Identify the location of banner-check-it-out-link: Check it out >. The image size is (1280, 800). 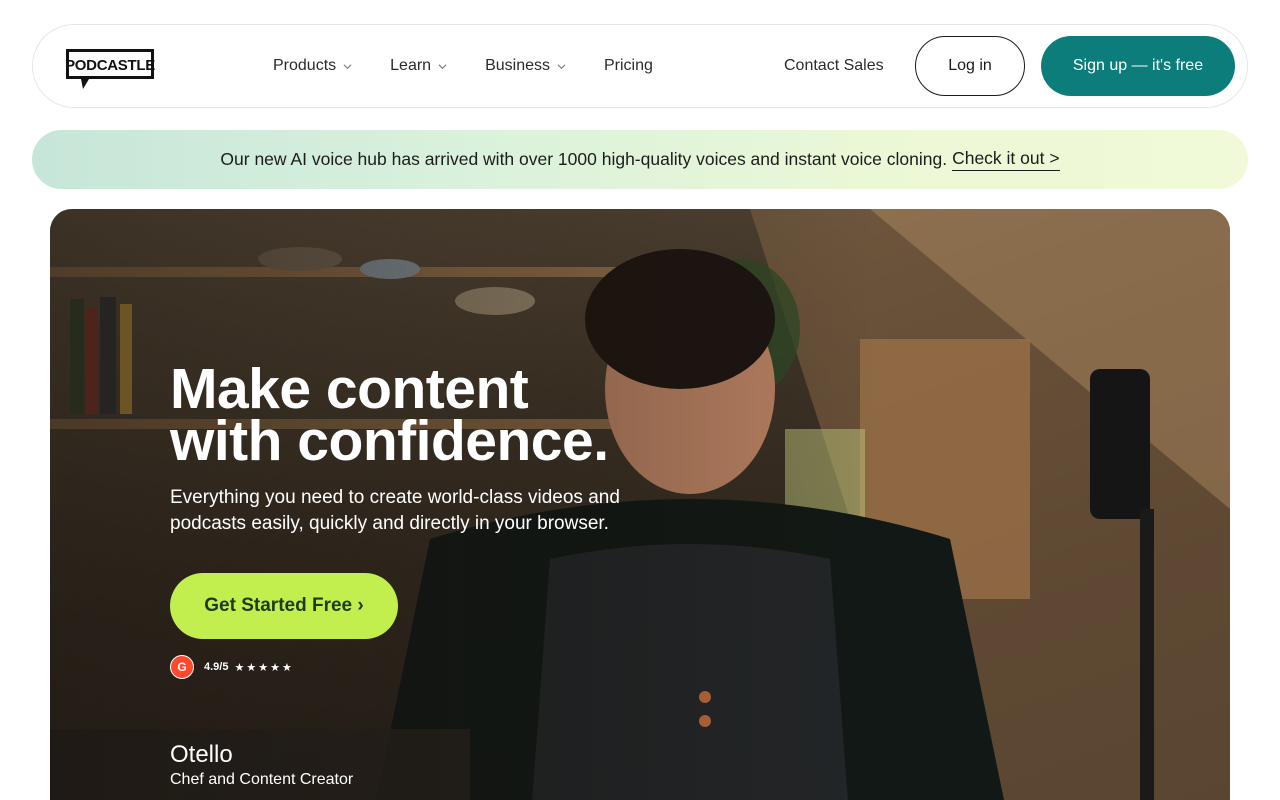
(1006, 159).